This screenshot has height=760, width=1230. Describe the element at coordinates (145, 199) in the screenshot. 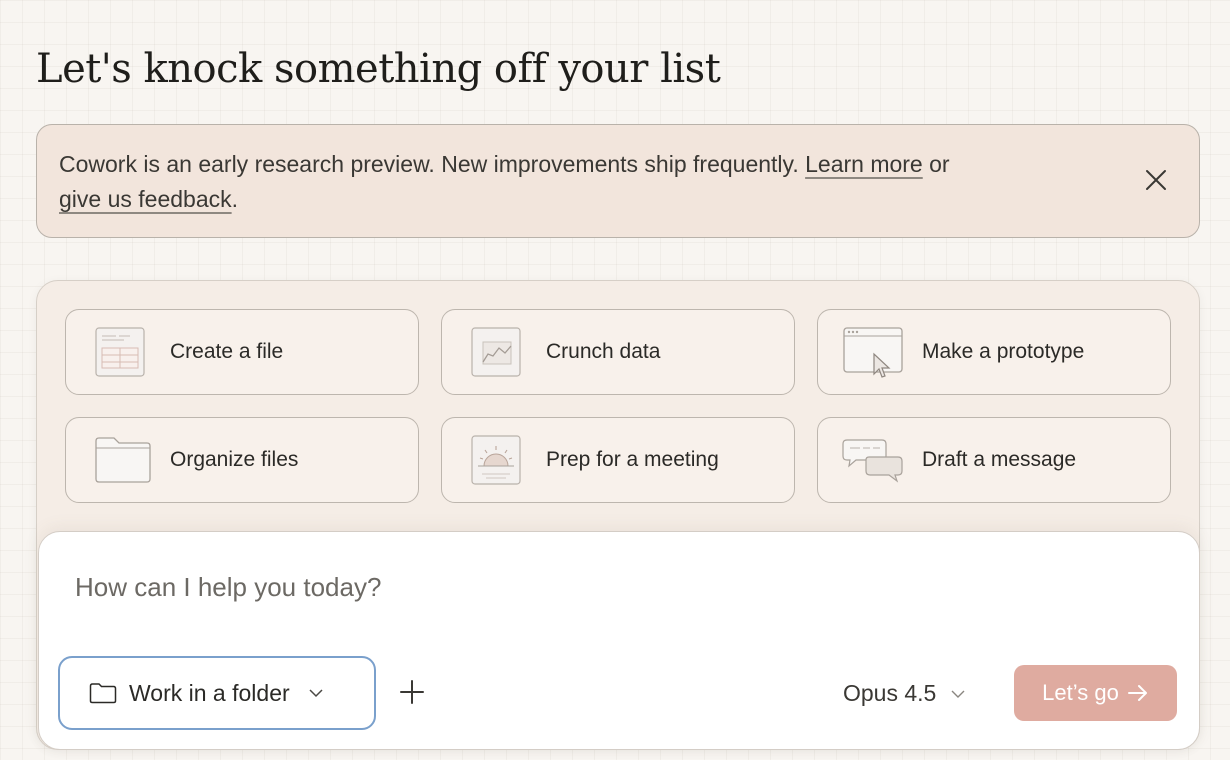

I see `feedback-link: give us feedback` at that location.